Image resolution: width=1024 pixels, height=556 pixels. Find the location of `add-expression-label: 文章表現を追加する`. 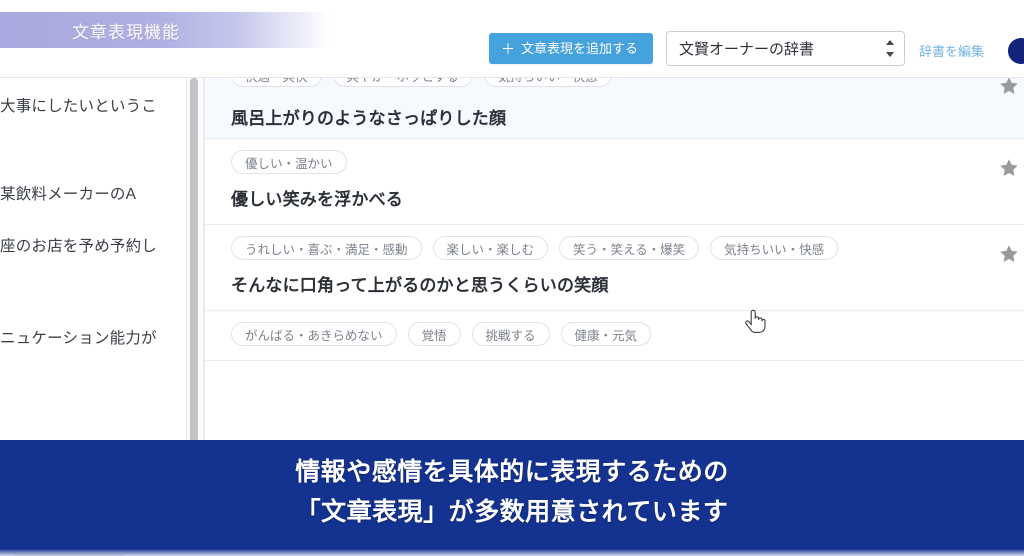

add-expression-label: 文章表現を追加する is located at coordinates (580, 48).